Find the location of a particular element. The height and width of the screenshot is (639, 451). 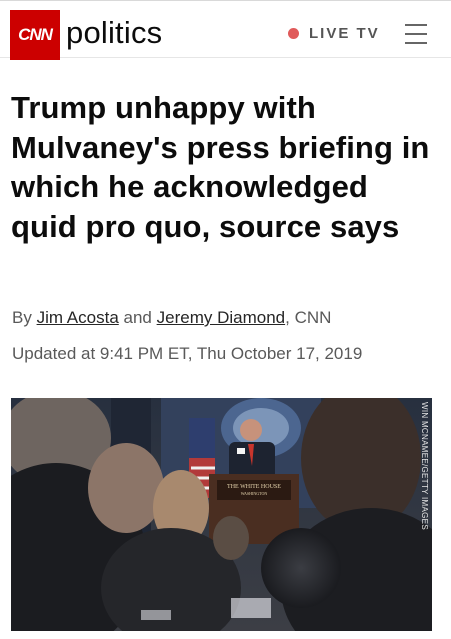

byline-outlet: , CNN is located at coordinates (308, 317).